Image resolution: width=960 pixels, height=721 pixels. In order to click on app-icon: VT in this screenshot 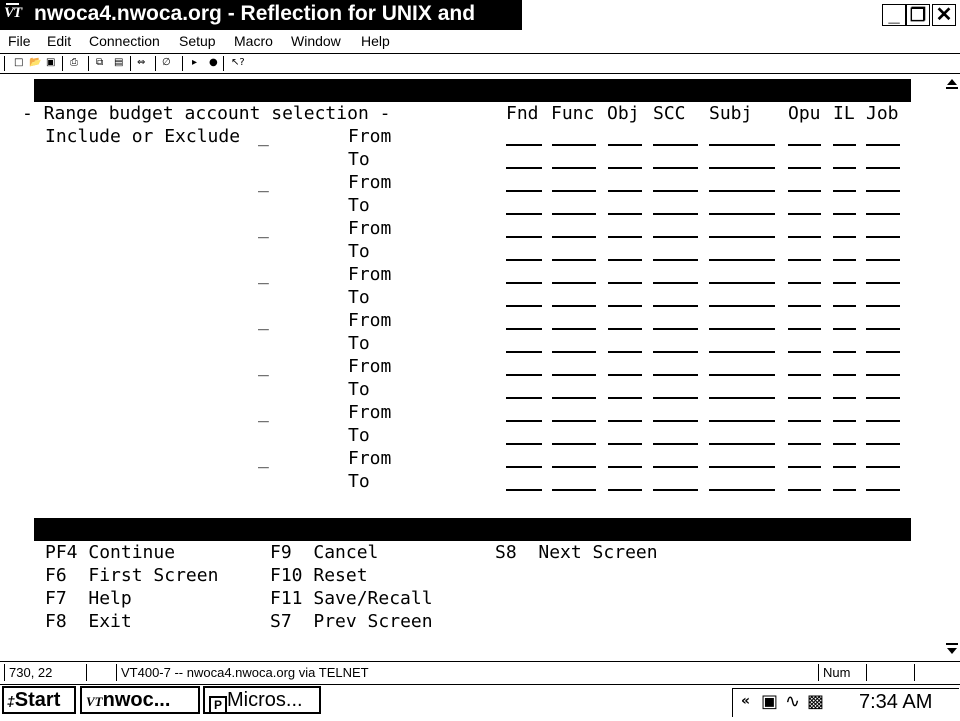, I will do `click(13, 12)`.